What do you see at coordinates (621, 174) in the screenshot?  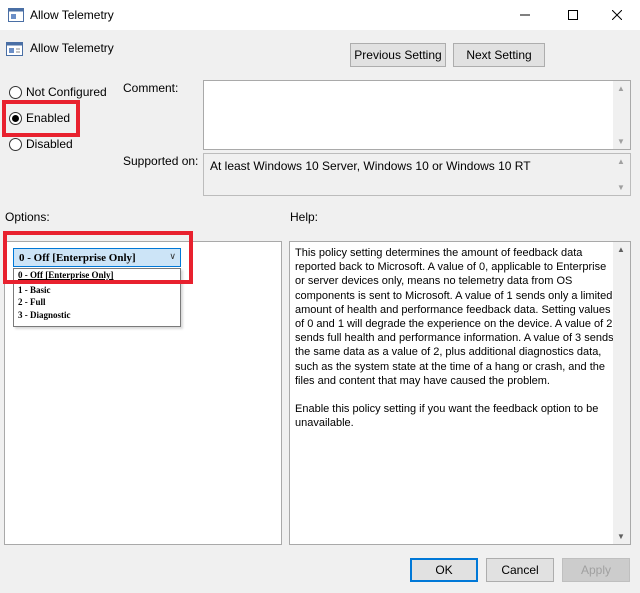 I see `supported-on-scrollbar: ▲ ▼` at bounding box center [621, 174].